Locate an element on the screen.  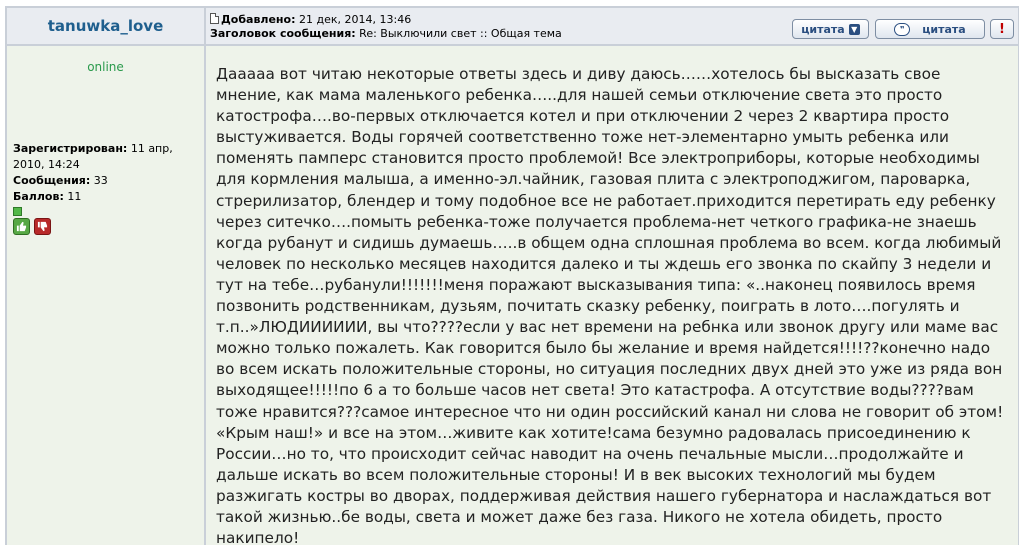
rank-square-icon is located at coordinates (17, 211).